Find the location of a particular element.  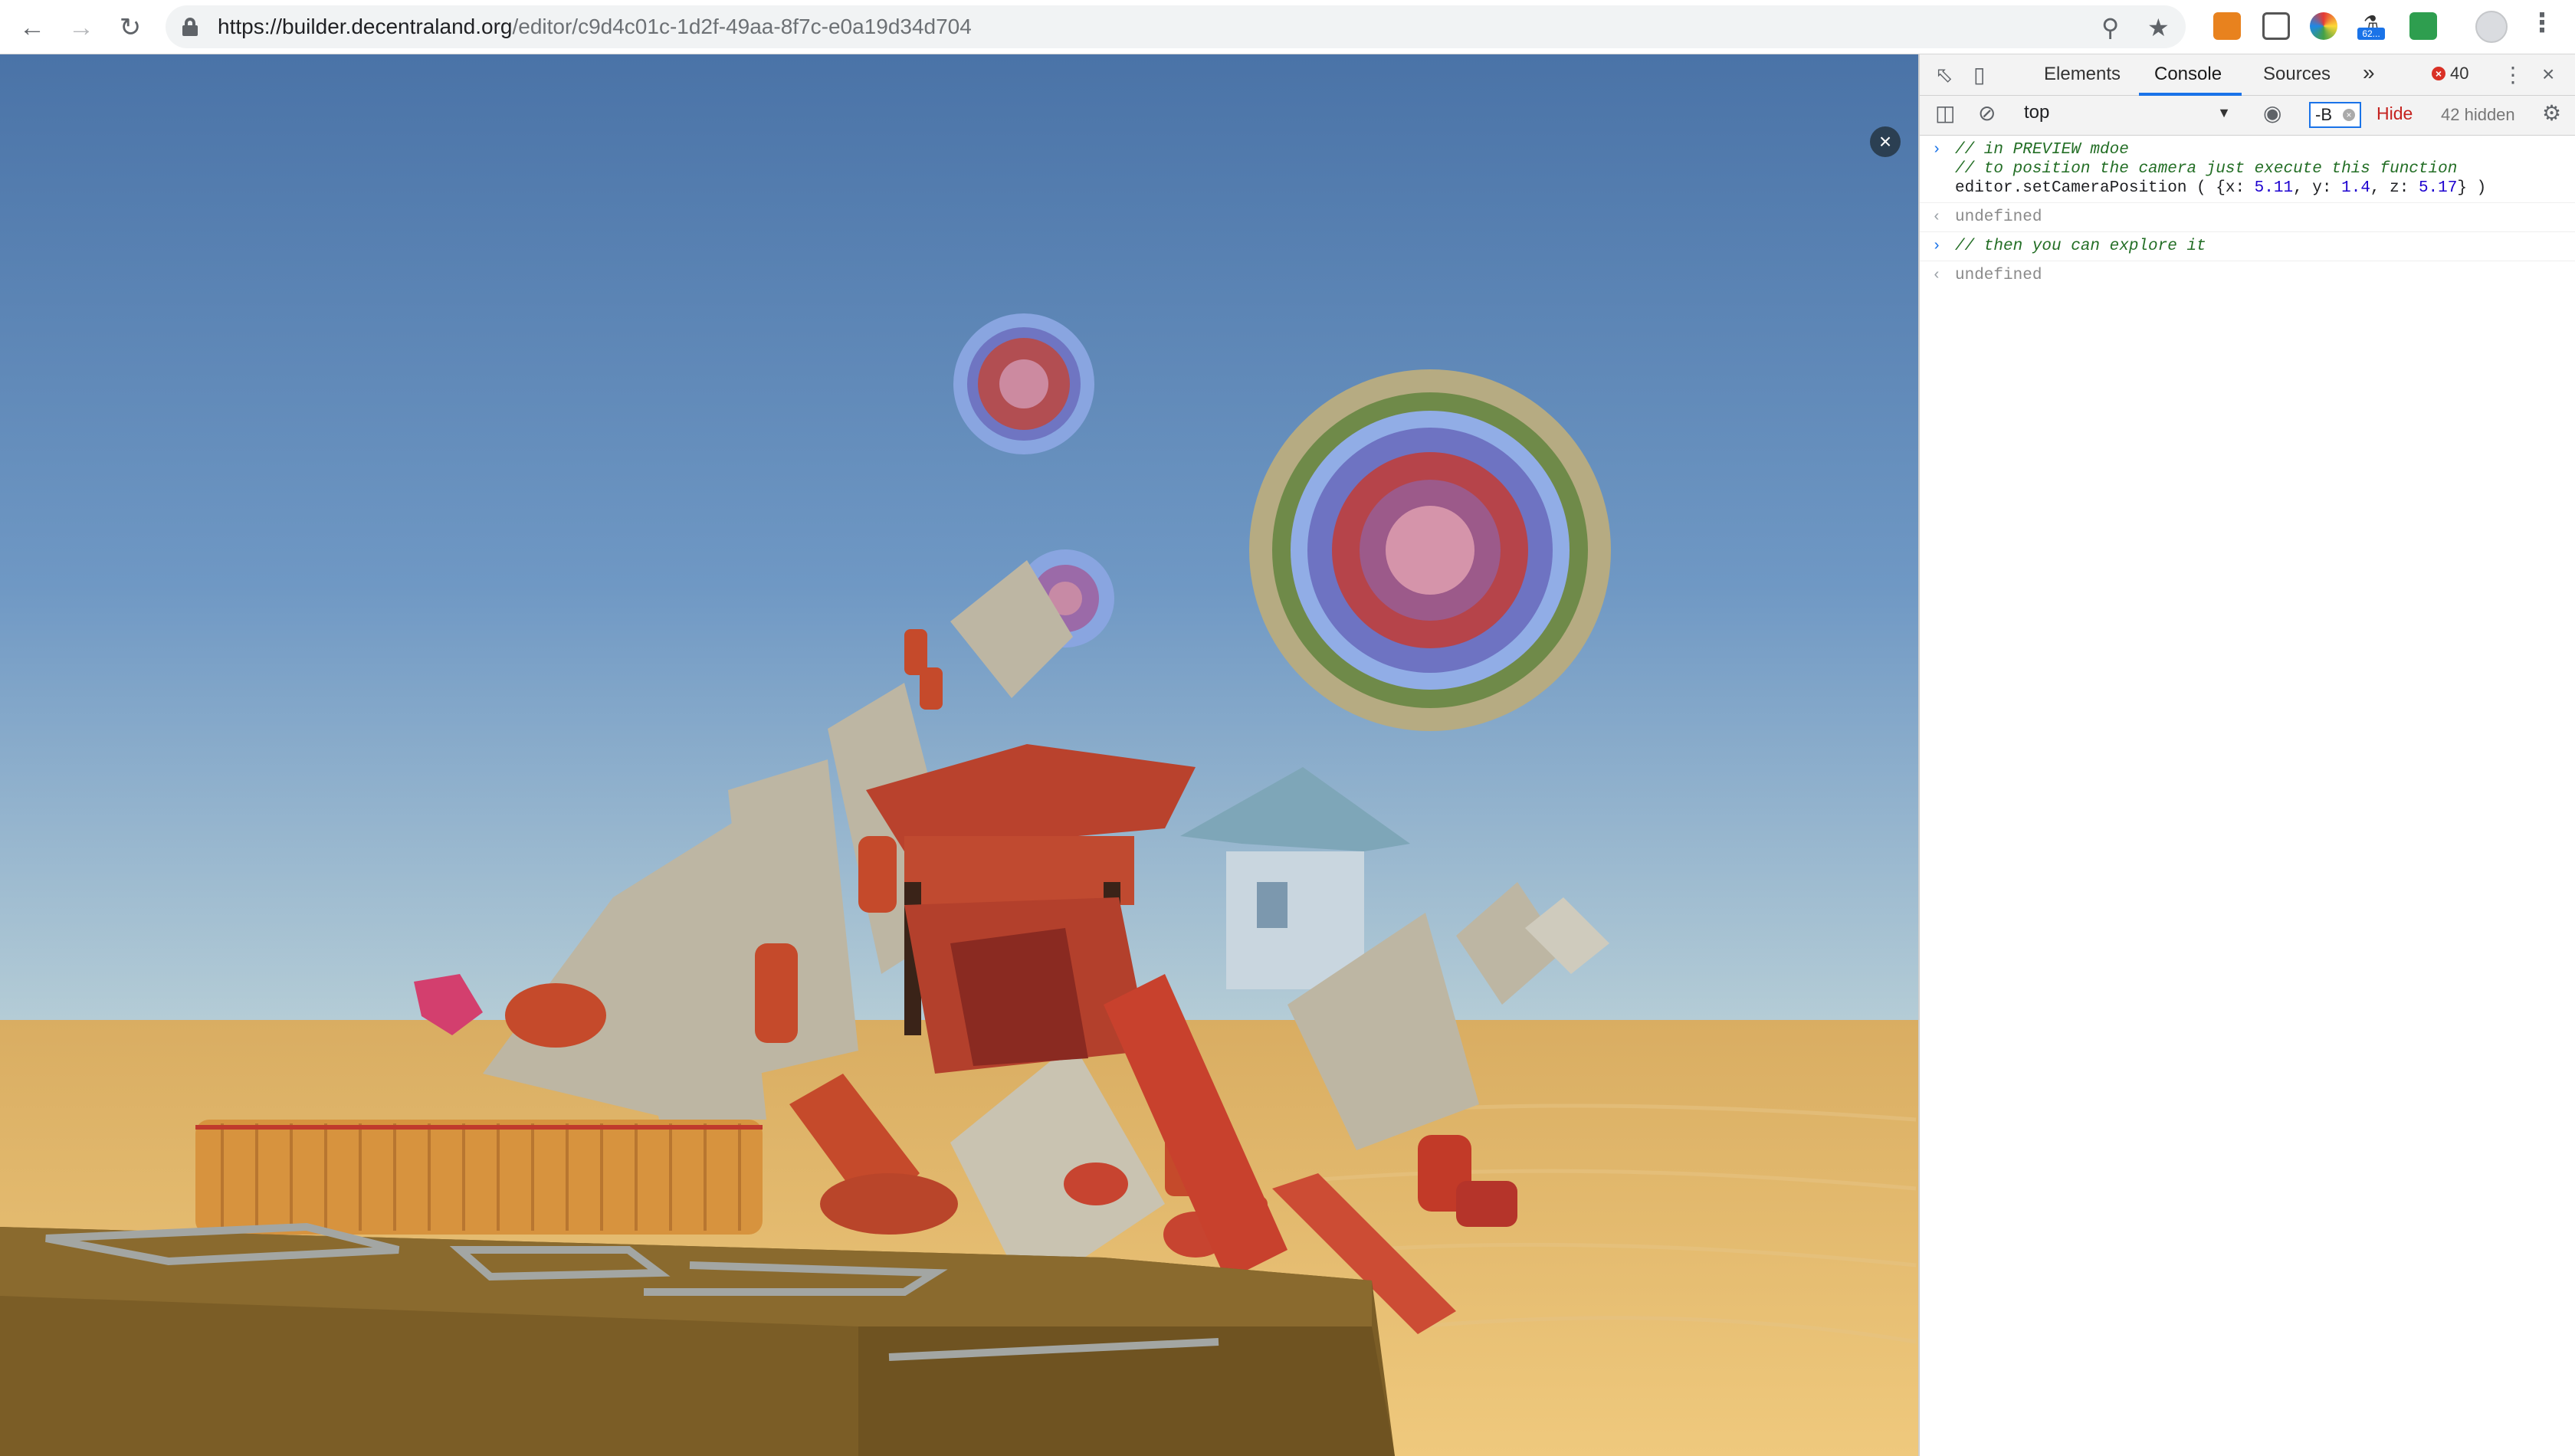

device-toolbar-icon: ▯ is located at coordinates (1979, 74).